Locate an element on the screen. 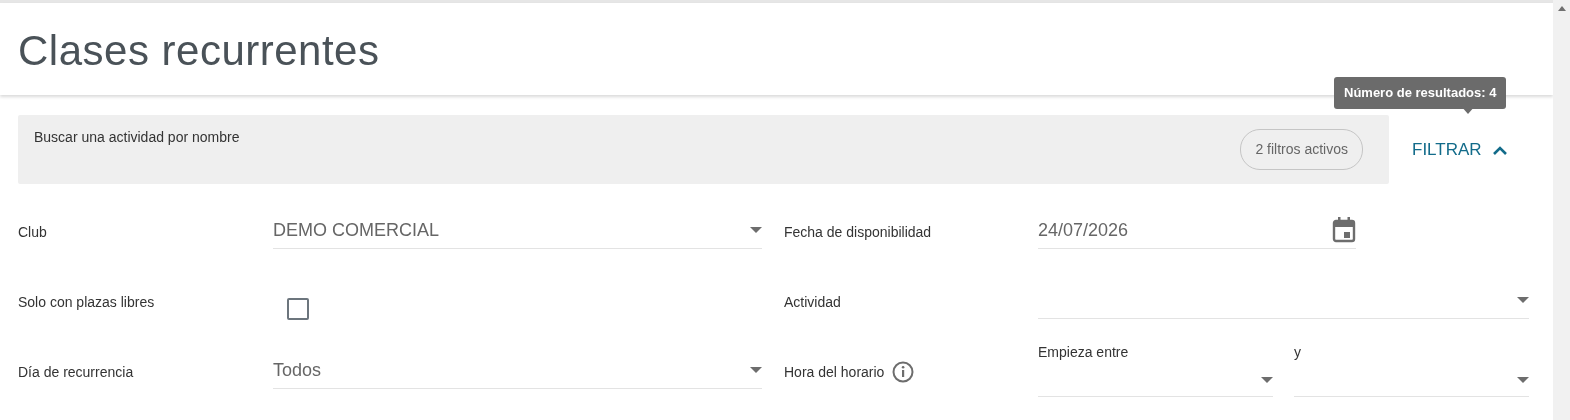 Image resolution: width=1570 pixels, height=420 pixels. select-field: DEMO COMERCIAL is located at coordinates (517, 221).